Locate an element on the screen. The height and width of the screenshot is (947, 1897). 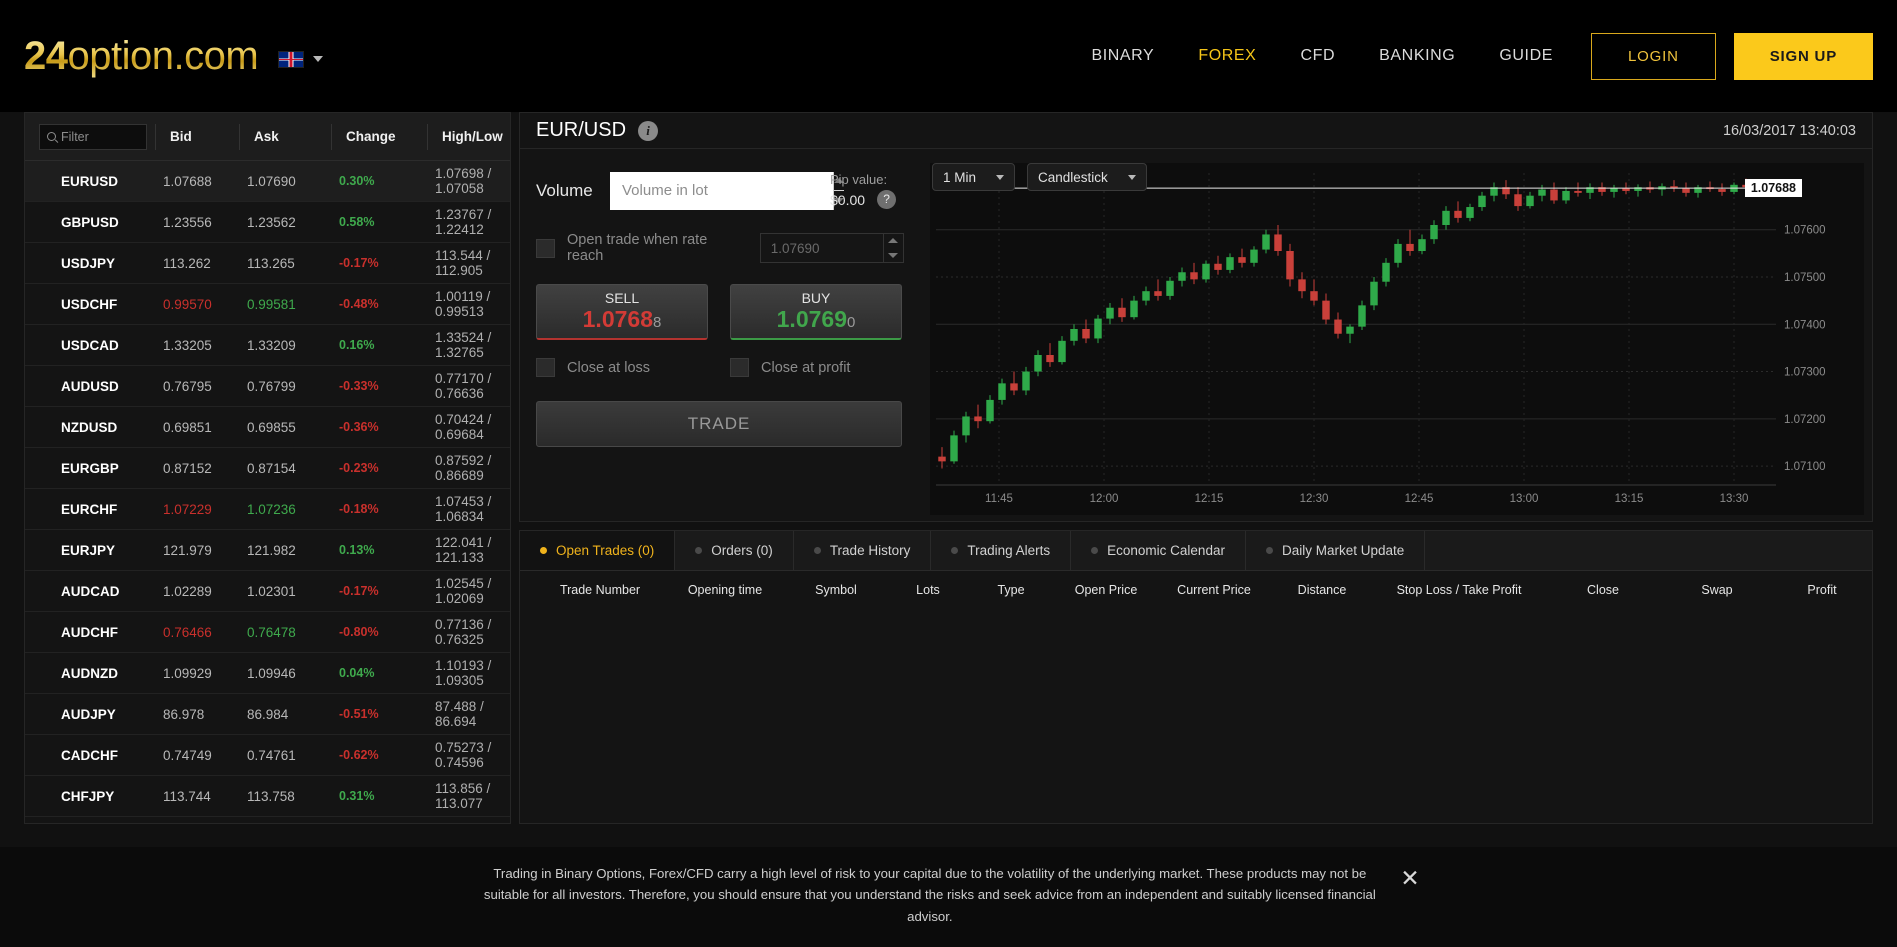
current-price-tag: 1.07688 is located at coordinates (1773, 188).